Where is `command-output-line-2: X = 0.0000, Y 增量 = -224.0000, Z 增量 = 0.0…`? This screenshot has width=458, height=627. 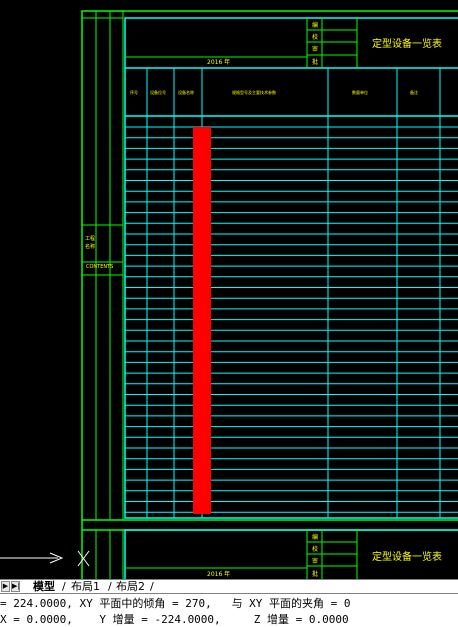
command-output-line-2: X = 0.0000, Y 增量 = -224.0000, Z 增量 = 0.0… is located at coordinates (174, 619).